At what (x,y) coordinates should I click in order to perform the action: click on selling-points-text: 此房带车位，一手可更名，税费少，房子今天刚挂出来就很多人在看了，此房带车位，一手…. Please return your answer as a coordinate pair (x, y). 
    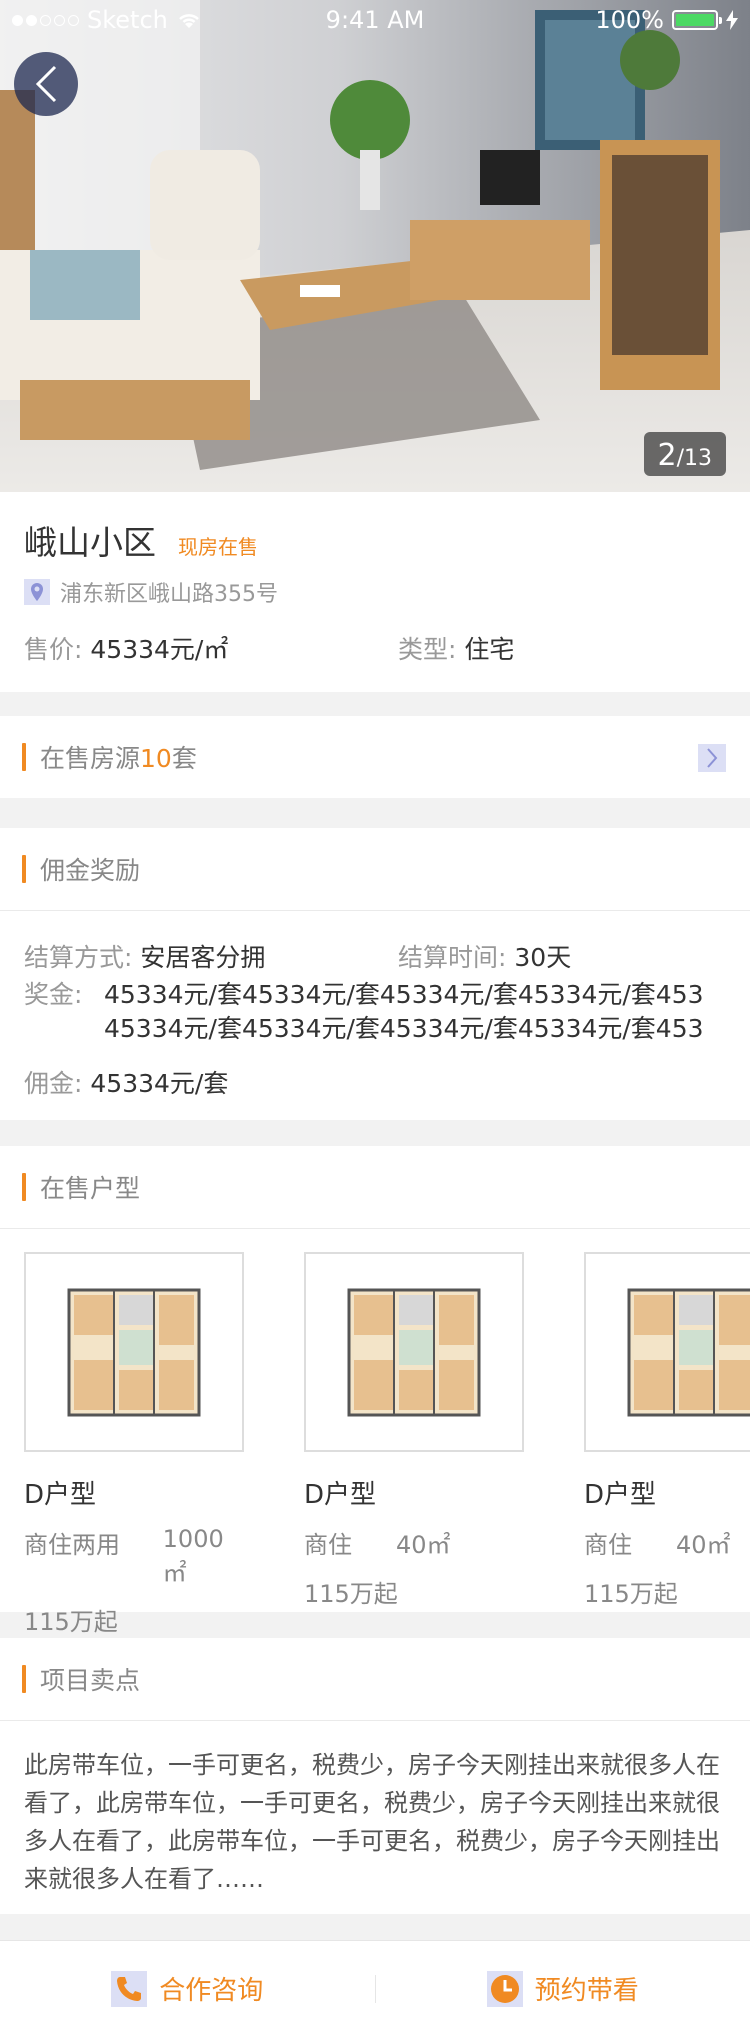
    Looking at the image, I should click on (372, 1822).